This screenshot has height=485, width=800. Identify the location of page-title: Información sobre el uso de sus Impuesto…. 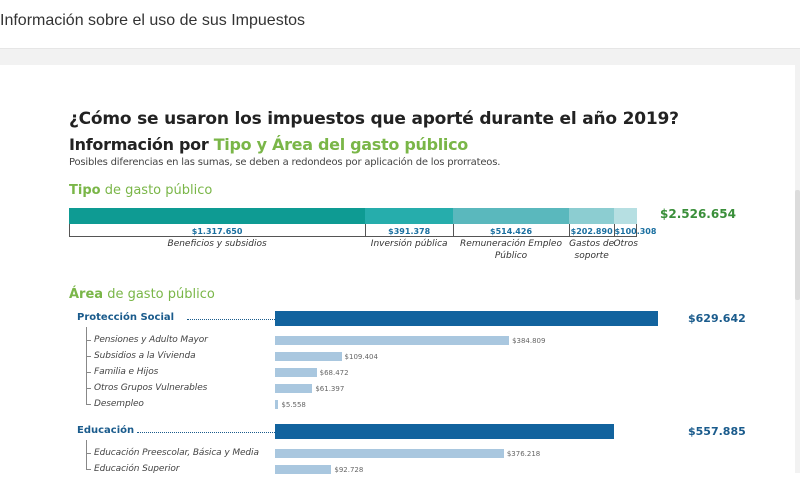
(153, 20).